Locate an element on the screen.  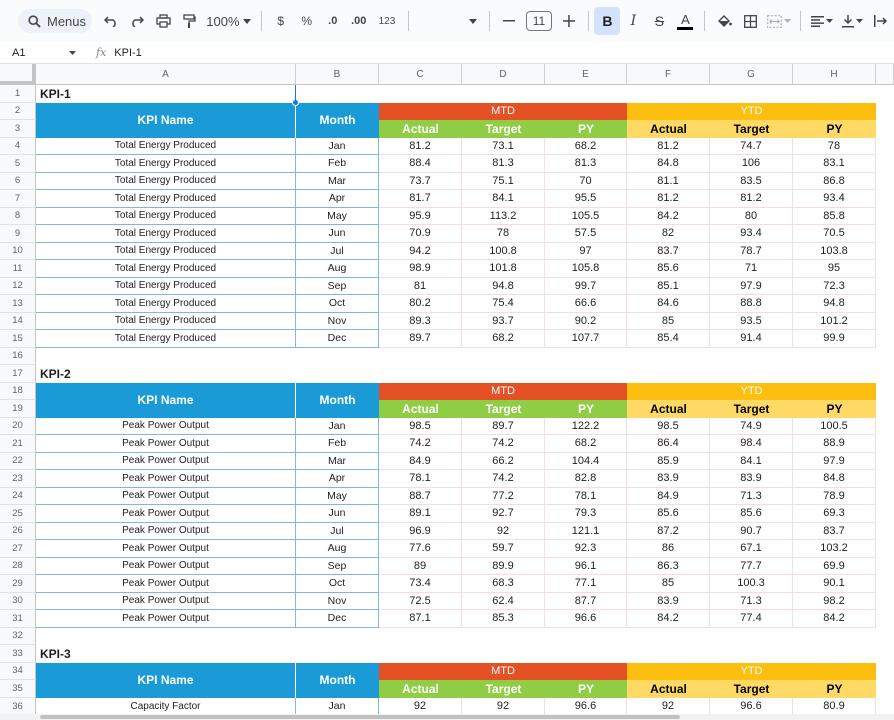
ytd-py-cell: 83.1 is located at coordinates (834, 164).